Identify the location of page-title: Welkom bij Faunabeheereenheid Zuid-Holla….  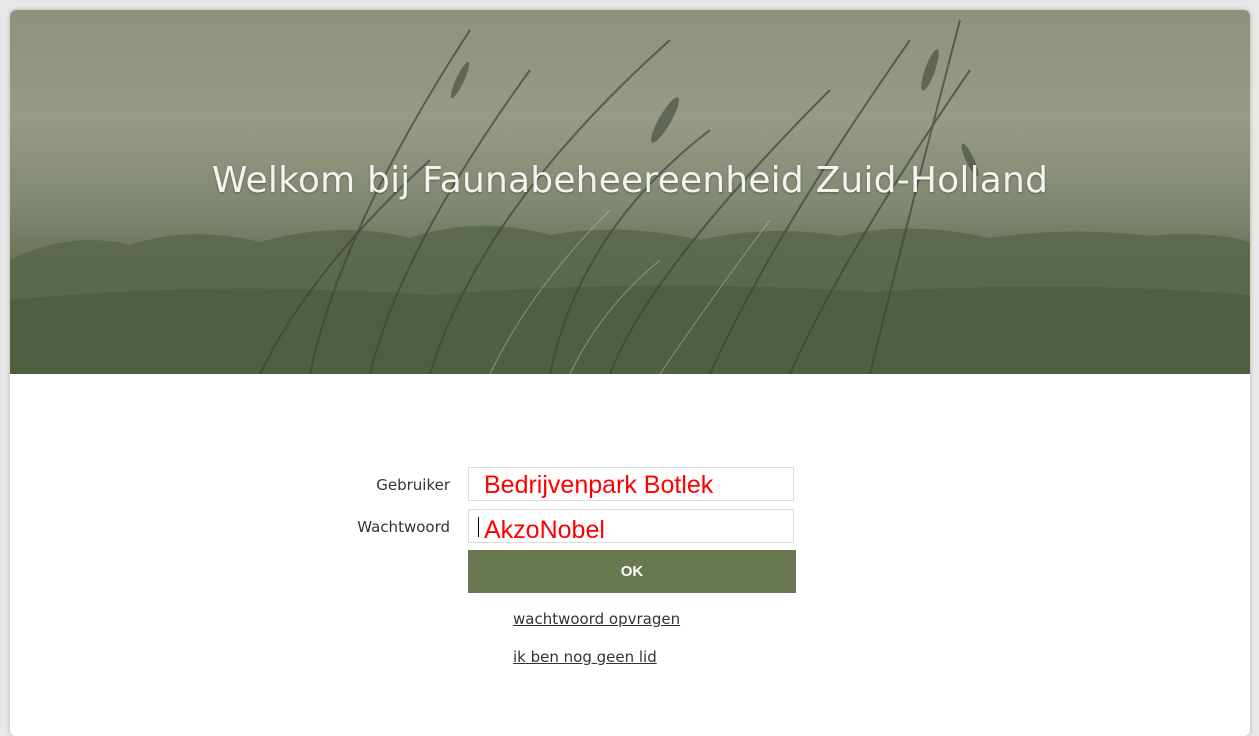
(630, 180).